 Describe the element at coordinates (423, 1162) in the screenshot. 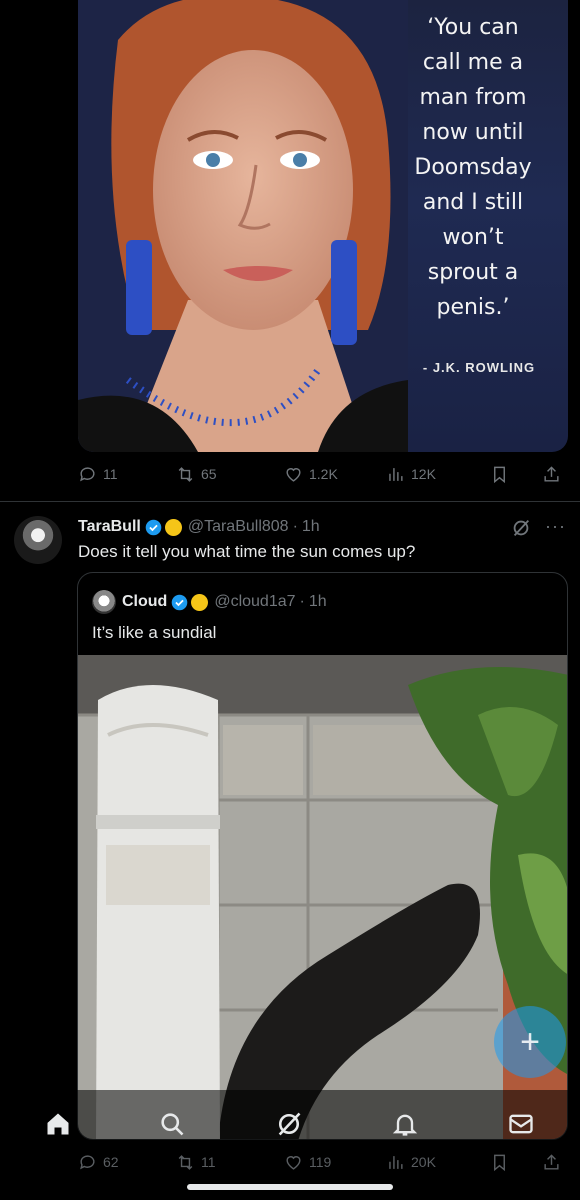

I see `view-count: 20K` at that location.